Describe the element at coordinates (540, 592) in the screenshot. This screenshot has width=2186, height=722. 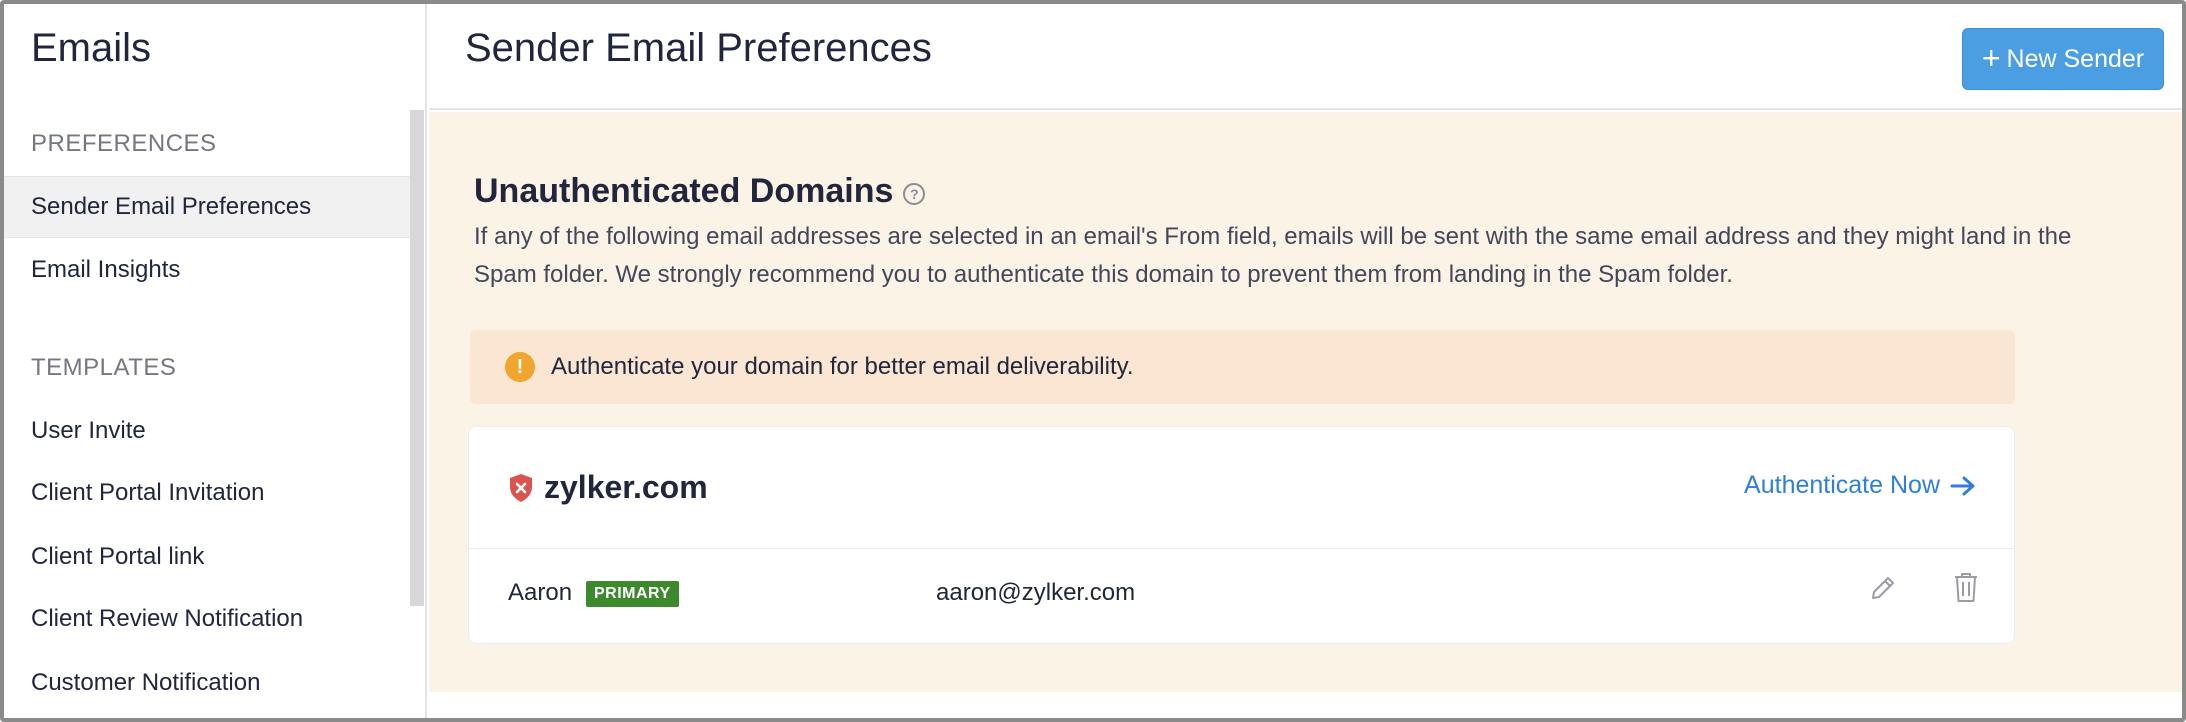
I see `sender-name: Aaron` at that location.